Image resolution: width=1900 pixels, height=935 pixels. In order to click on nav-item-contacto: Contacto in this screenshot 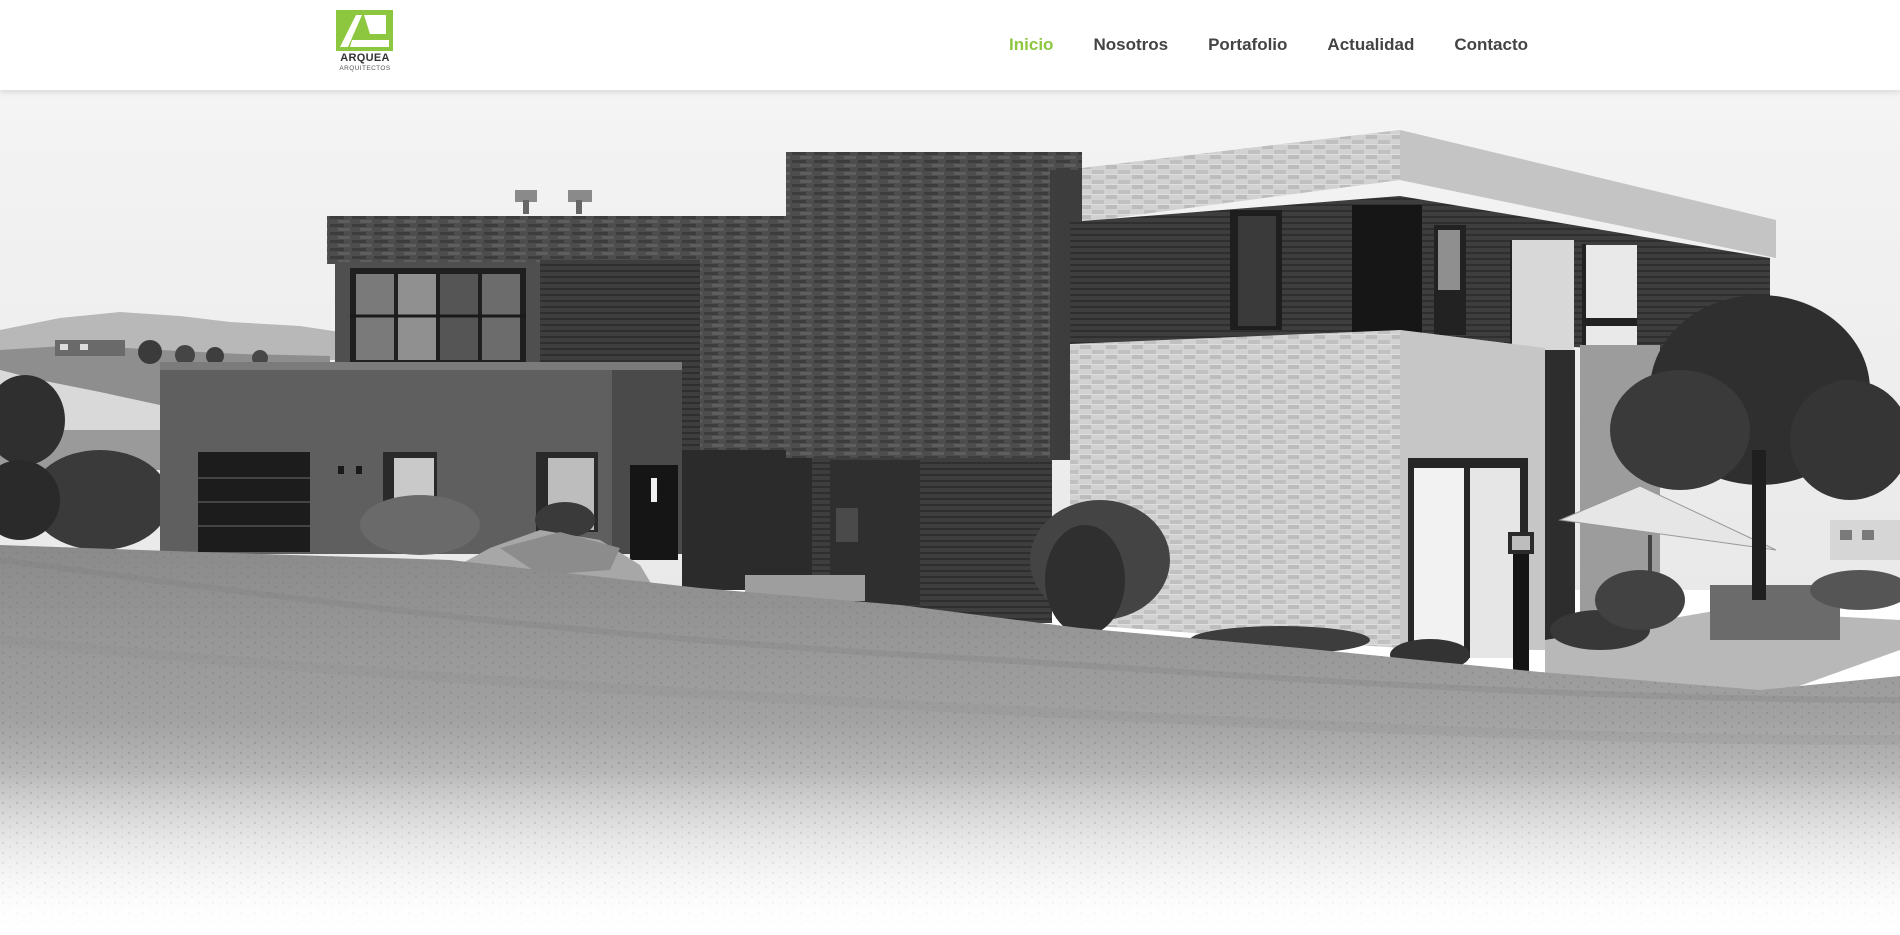, I will do `click(1481, 45)`.